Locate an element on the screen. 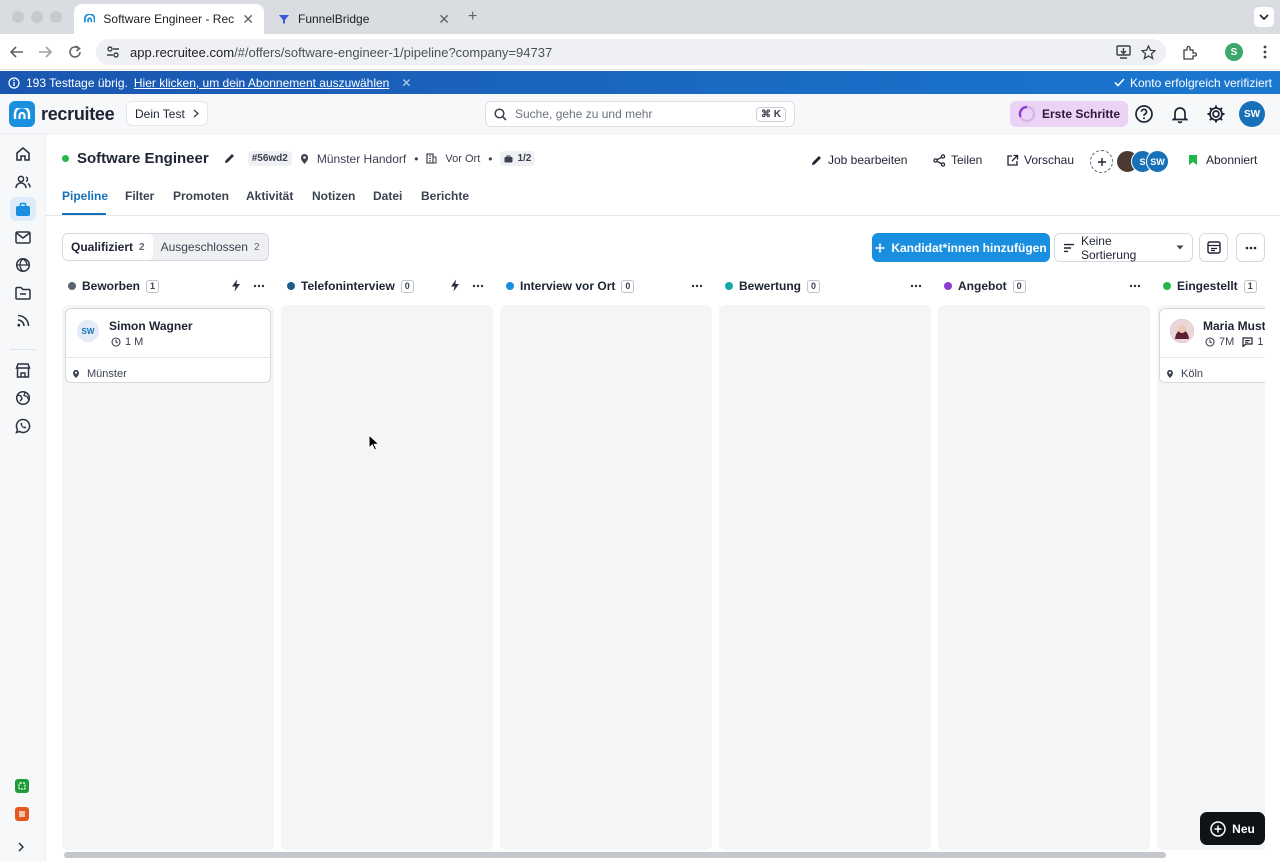 Image resolution: width=1280 pixels, height=861 pixels. tab-berichte: Berichte is located at coordinates (445, 196).